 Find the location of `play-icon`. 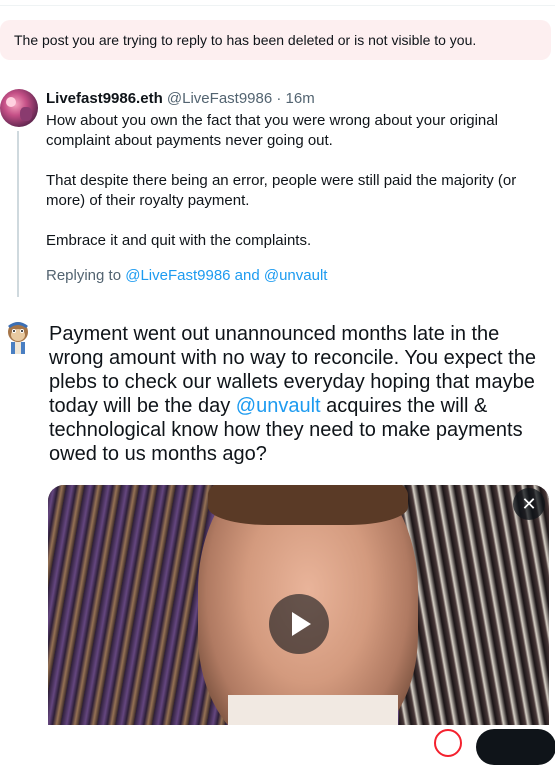

play-icon is located at coordinates (299, 624).